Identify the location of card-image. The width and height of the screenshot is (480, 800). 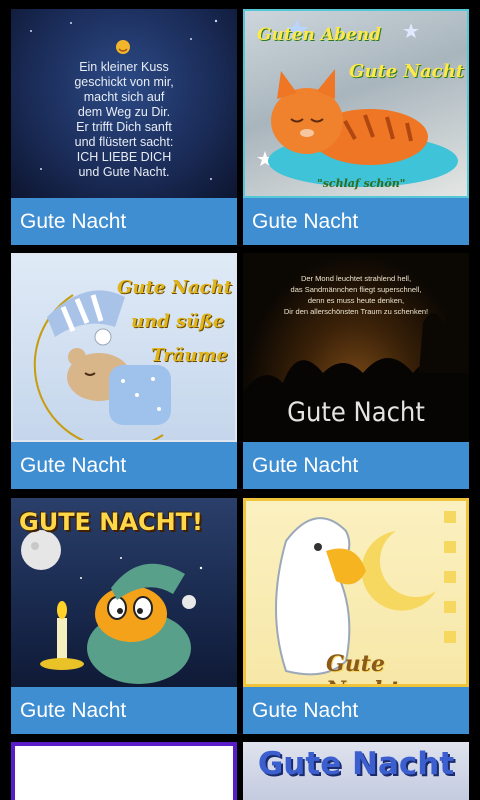
(124, 771).